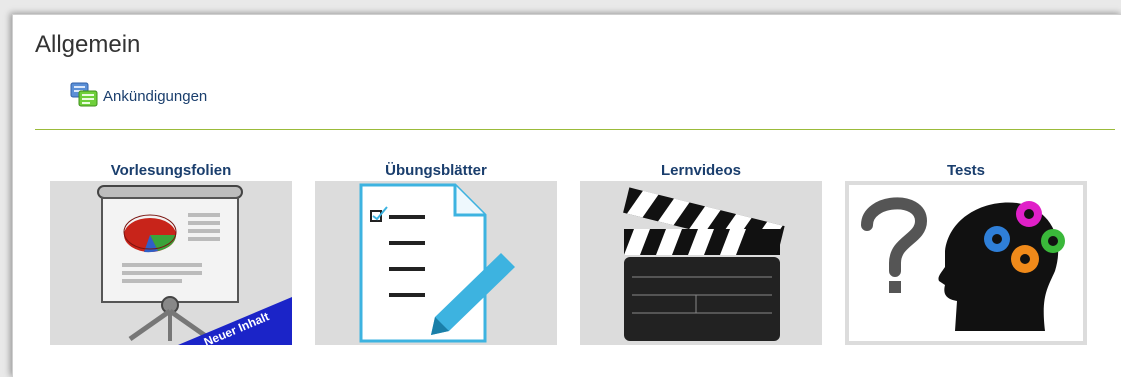 Image resolution: width=1121 pixels, height=377 pixels. Describe the element at coordinates (701, 263) in the screenshot. I see `clapperboard-icon` at that location.